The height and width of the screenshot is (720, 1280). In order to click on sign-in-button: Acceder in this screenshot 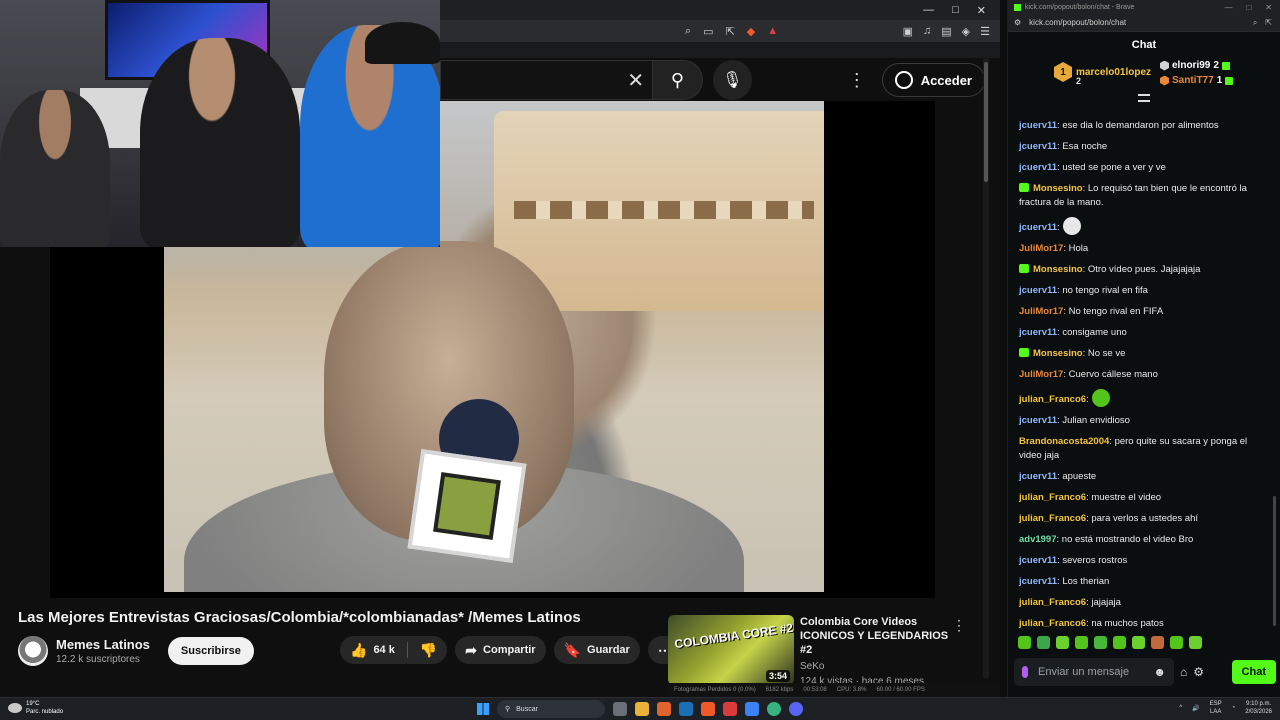, I will do `click(933, 80)`.